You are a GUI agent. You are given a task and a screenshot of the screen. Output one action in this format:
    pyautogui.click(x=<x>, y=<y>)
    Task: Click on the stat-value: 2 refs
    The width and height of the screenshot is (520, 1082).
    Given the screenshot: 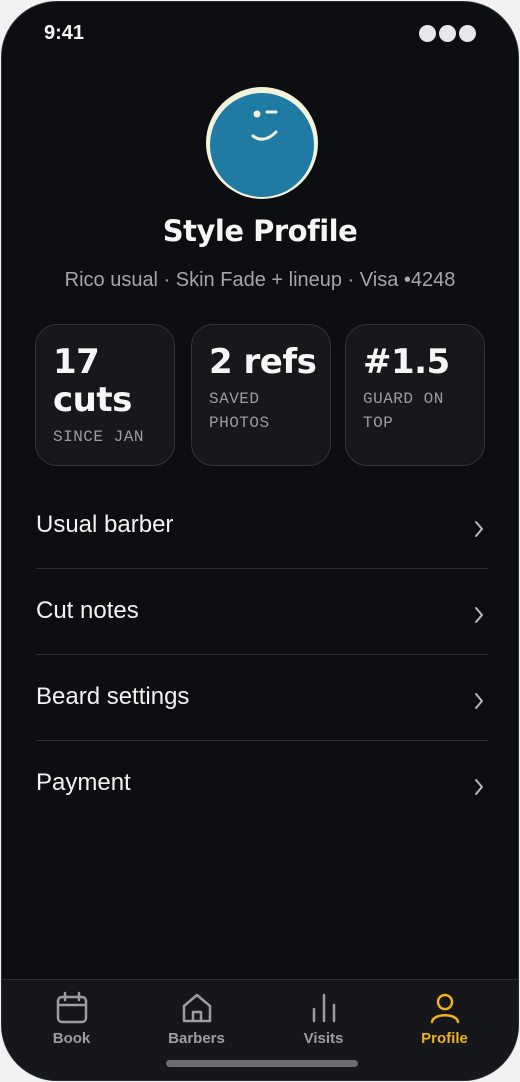 What is the action you would take?
    pyautogui.click(x=263, y=362)
    